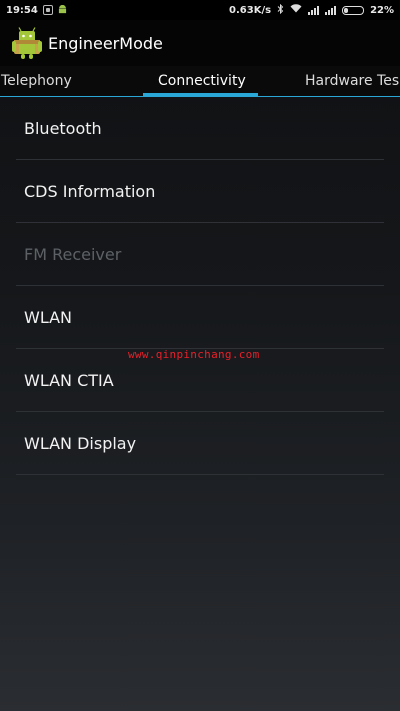 Image resolution: width=400 pixels, height=711 pixels. What do you see at coordinates (200, 254) in the screenshot?
I see `list-item-fm-receiver: FM Receiver` at bounding box center [200, 254].